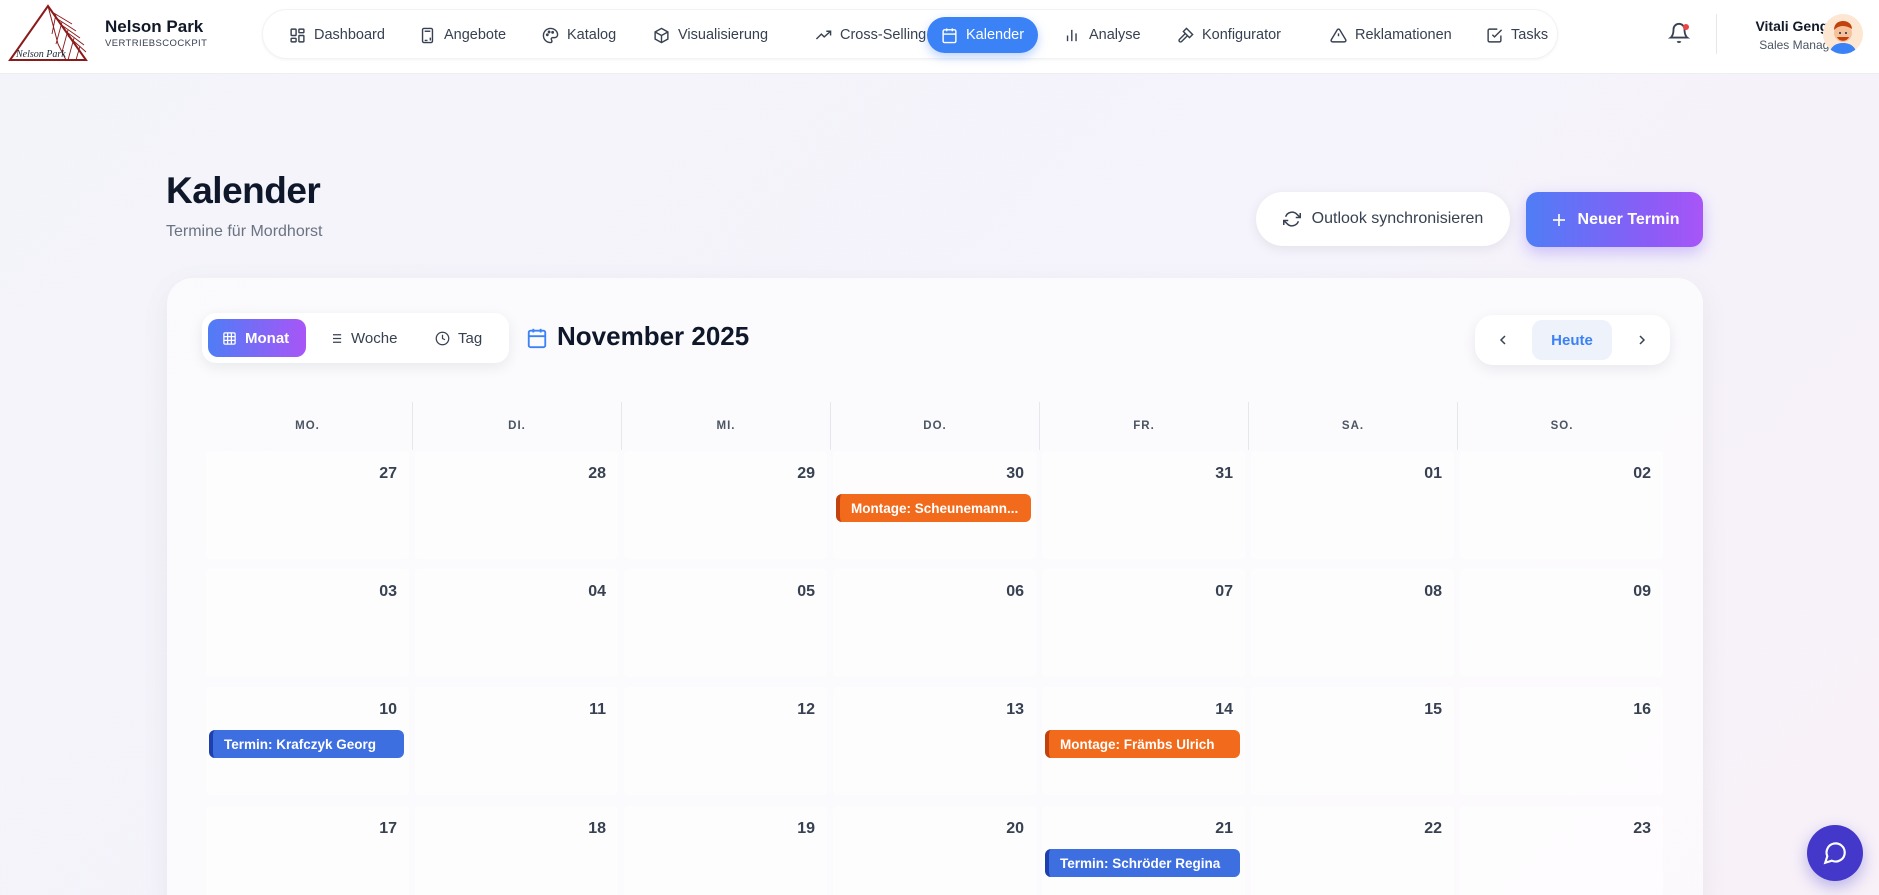  What do you see at coordinates (243, 190) in the screenshot?
I see `page-title: Kalender` at bounding box center [243, 190].